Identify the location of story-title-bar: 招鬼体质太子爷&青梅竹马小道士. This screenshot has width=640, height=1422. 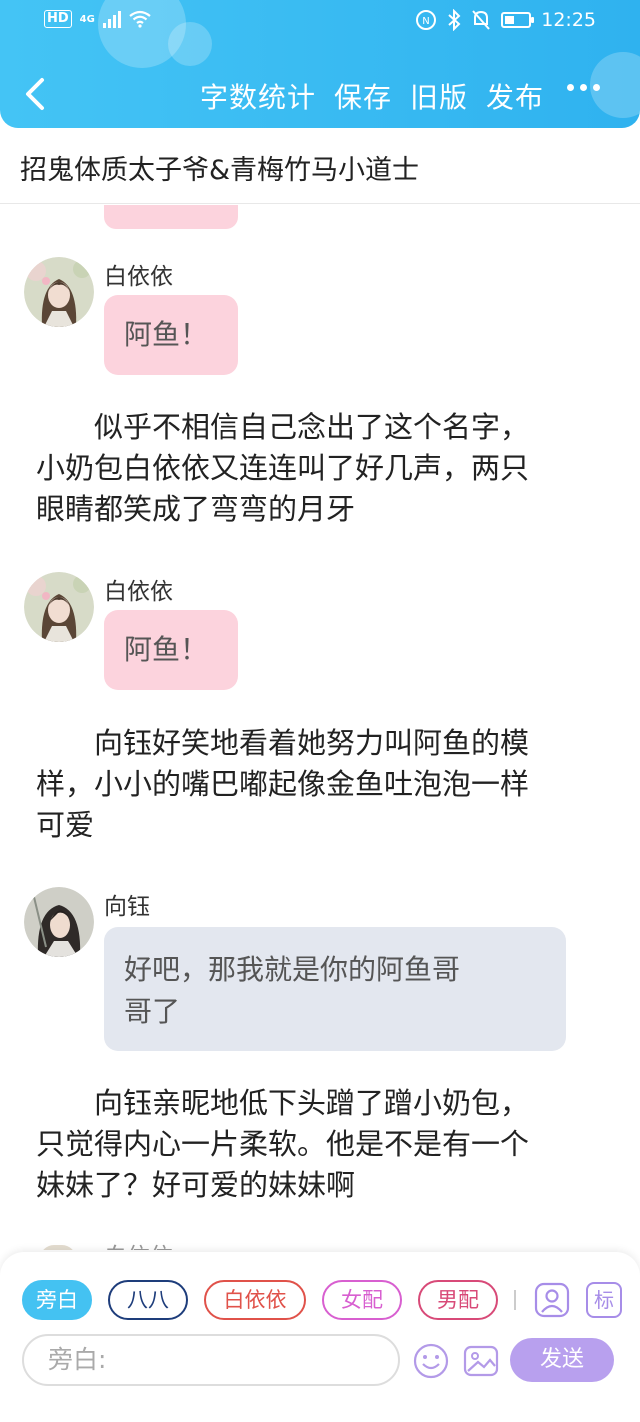
(320, 166).